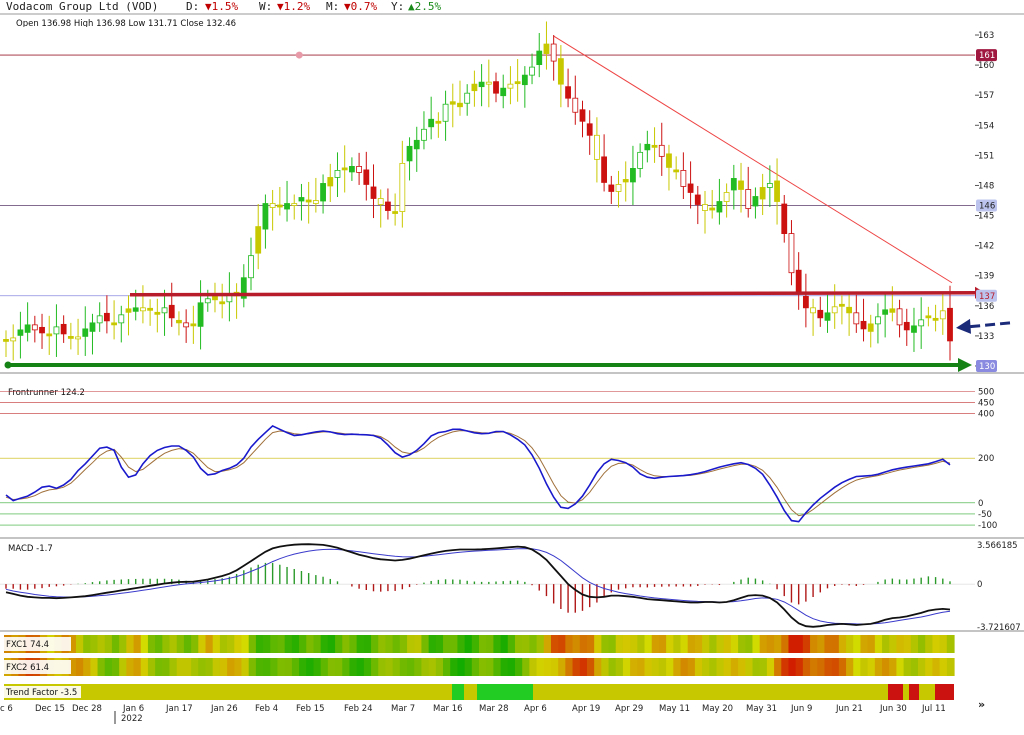 This screenshot has width=1024, height=735. What do you see at coordinates (132, 719) in the screenshot?
I see `year-label: 2022` at bounding box center [132, 719].